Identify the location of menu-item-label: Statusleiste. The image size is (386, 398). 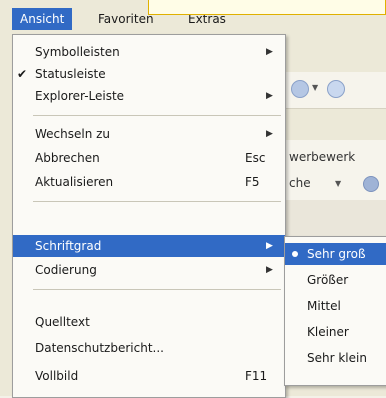
(70, 74).